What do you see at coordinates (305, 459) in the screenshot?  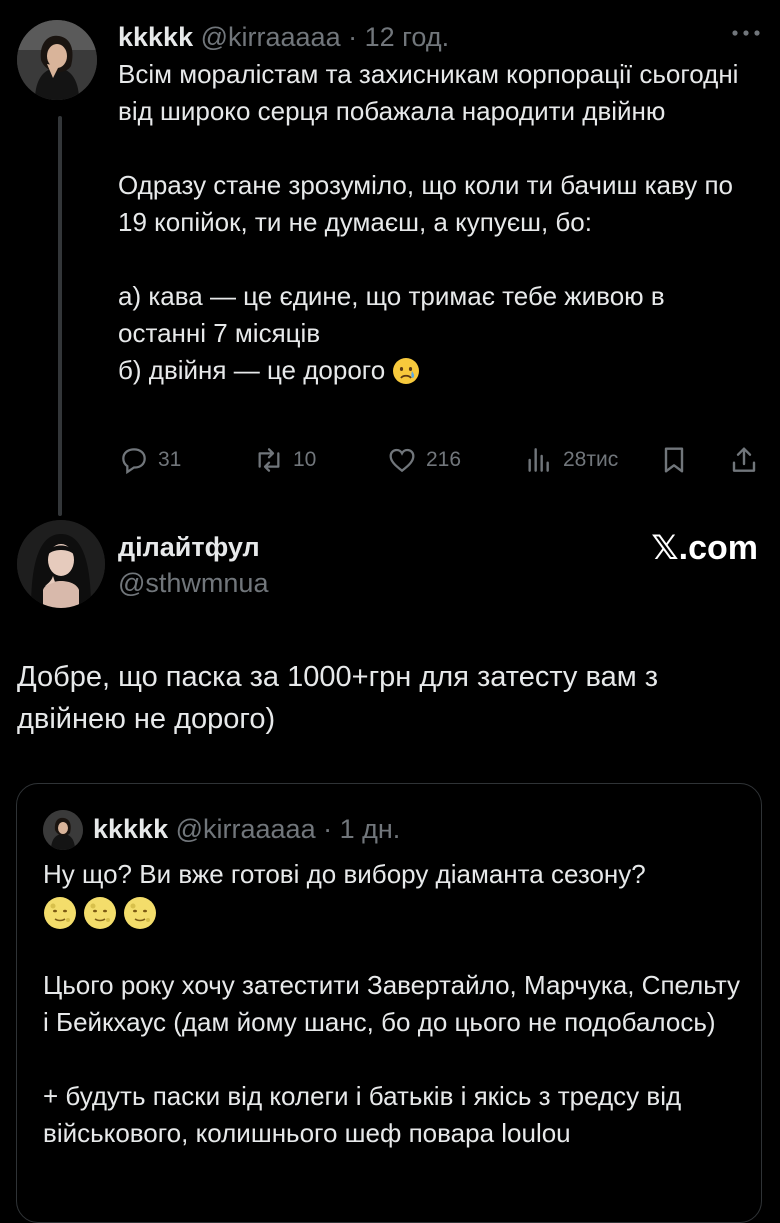 I see `repost-count: 10` at bounding box center [305, 459].